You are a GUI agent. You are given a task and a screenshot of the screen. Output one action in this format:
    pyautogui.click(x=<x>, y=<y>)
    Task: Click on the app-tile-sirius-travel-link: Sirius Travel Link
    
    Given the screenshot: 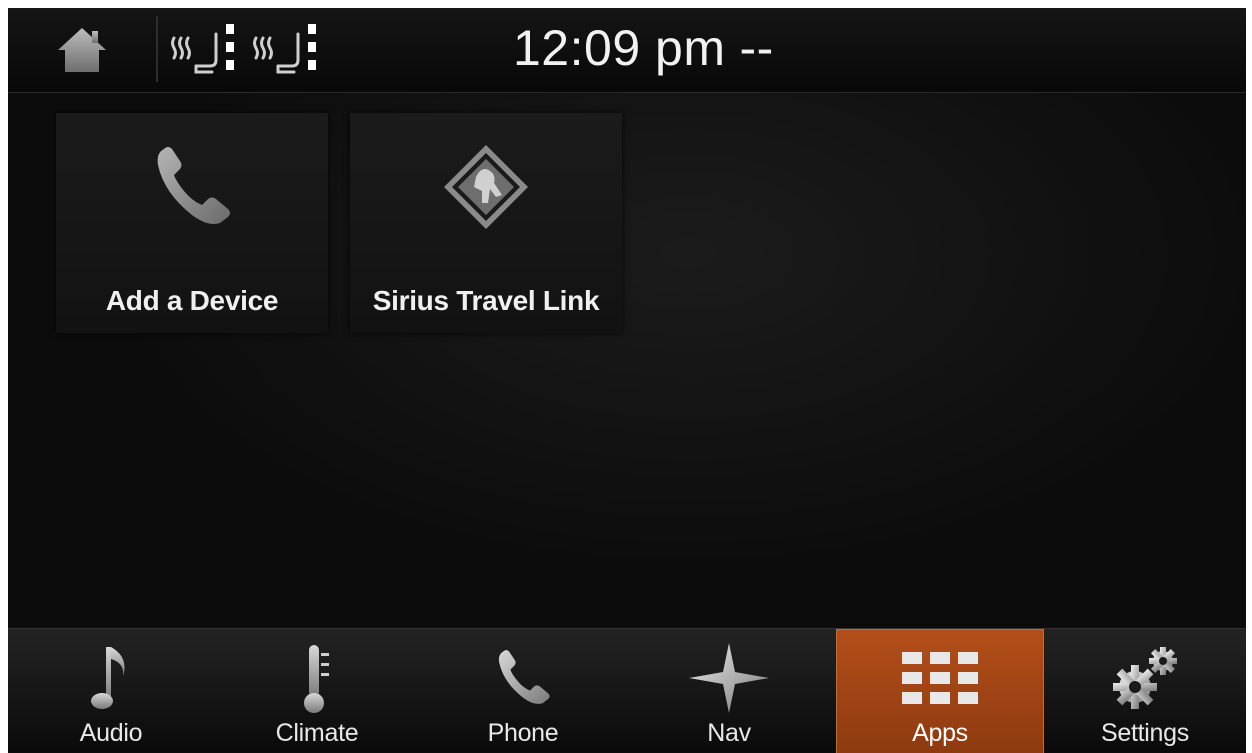 What is the action you would take?
    pyautogui.click(x=486, y=223)
    